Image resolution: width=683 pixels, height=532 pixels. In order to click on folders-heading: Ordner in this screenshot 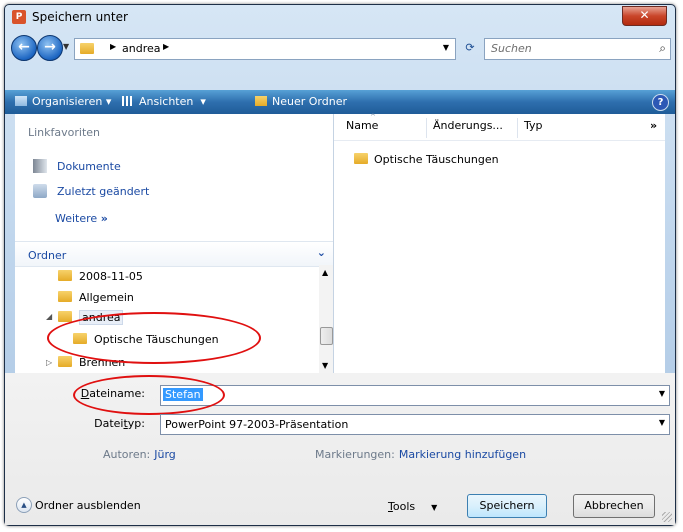, I will do `click(47, 255)`.